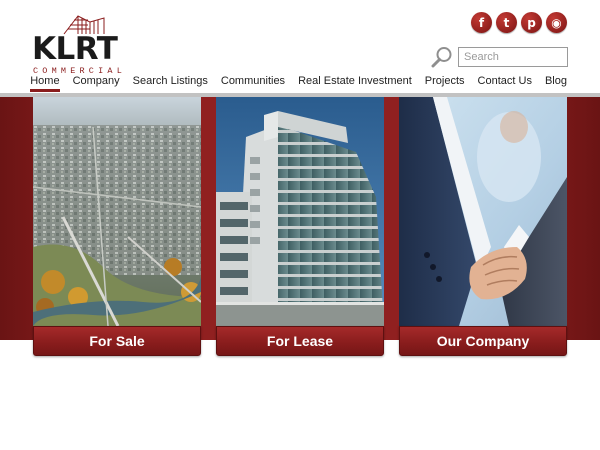  I want to click on search-bar, so click(499, 57).